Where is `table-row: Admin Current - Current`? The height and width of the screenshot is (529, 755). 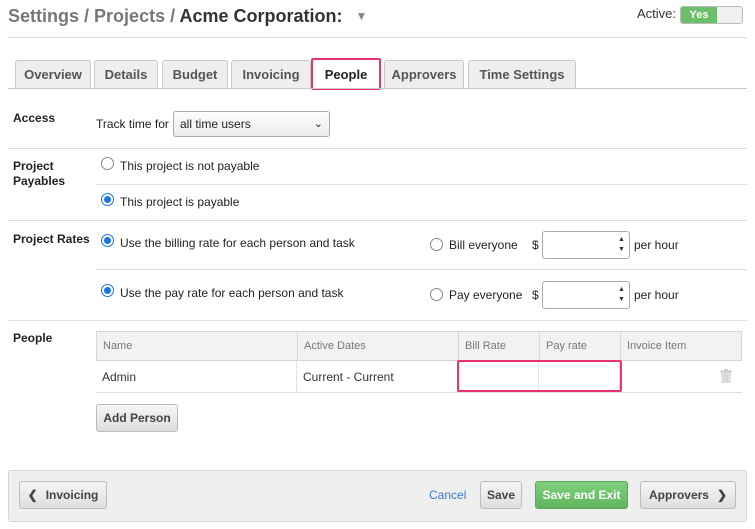 table-row: Admin Current - Current is located at coordinates (419, 377).